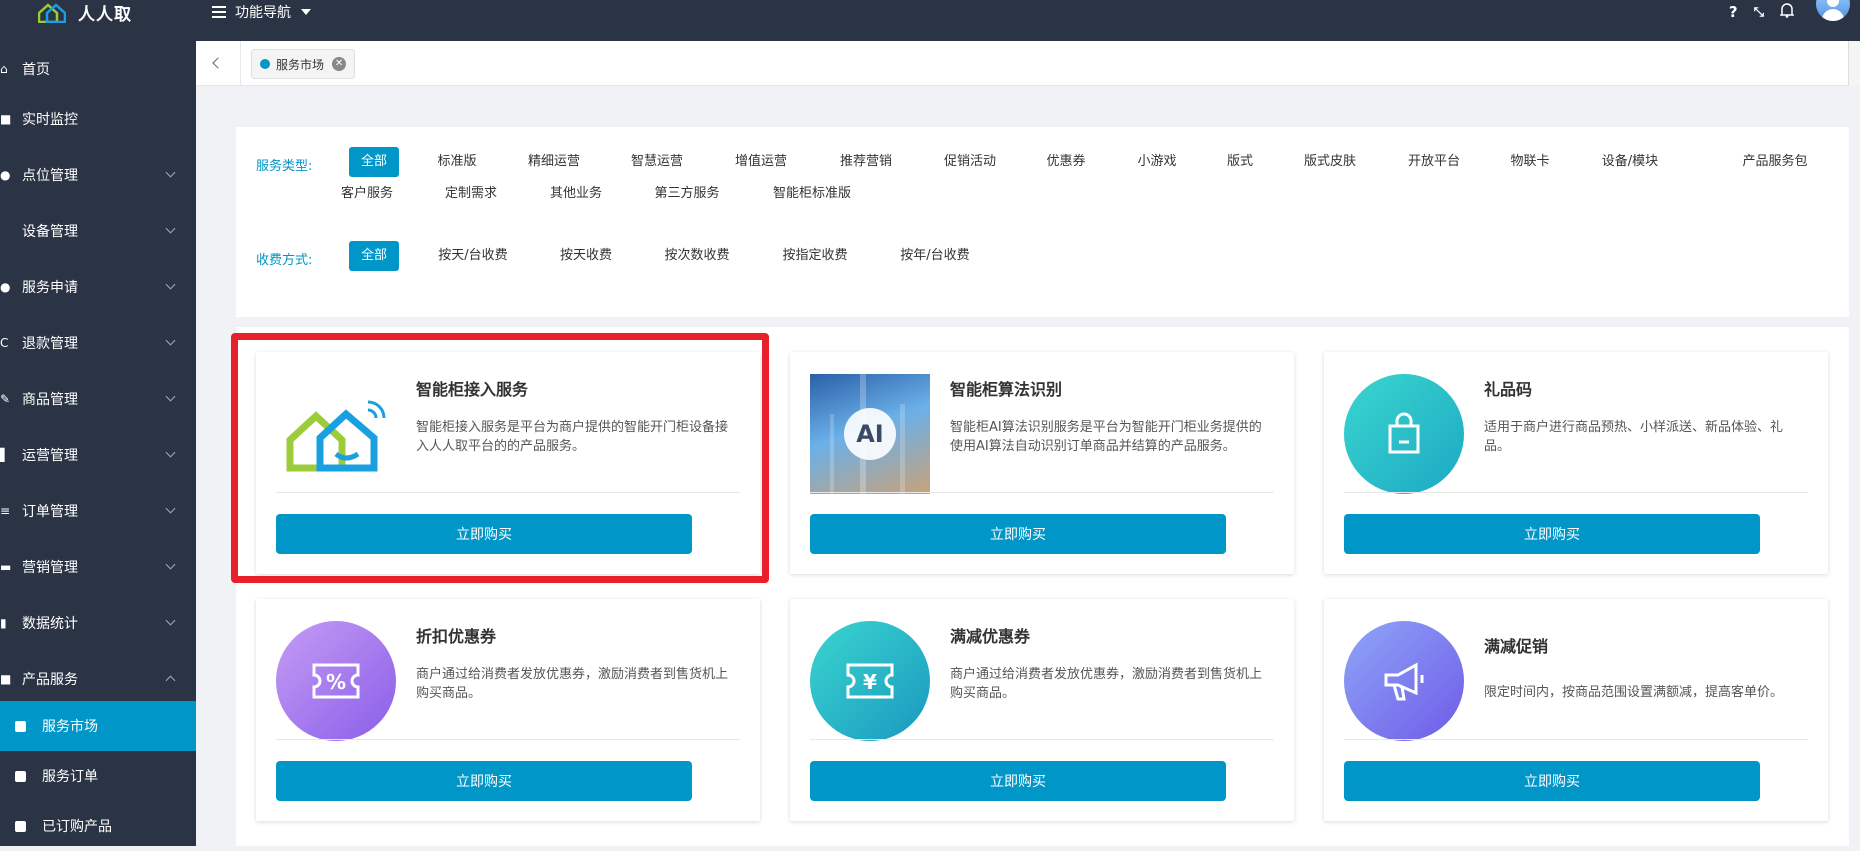 The height and width of the screenshot is (851, 1860). I want to click on sidebar-item-label: 服务申请, so click(50, 288).